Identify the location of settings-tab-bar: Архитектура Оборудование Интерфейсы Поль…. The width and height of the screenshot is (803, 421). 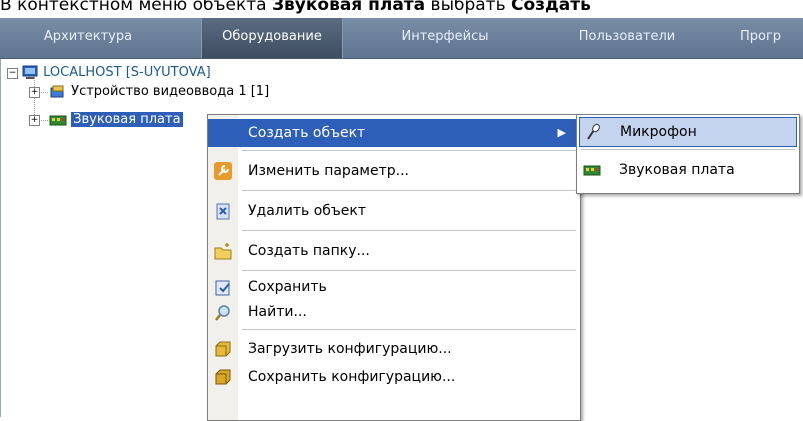
(401, 38).